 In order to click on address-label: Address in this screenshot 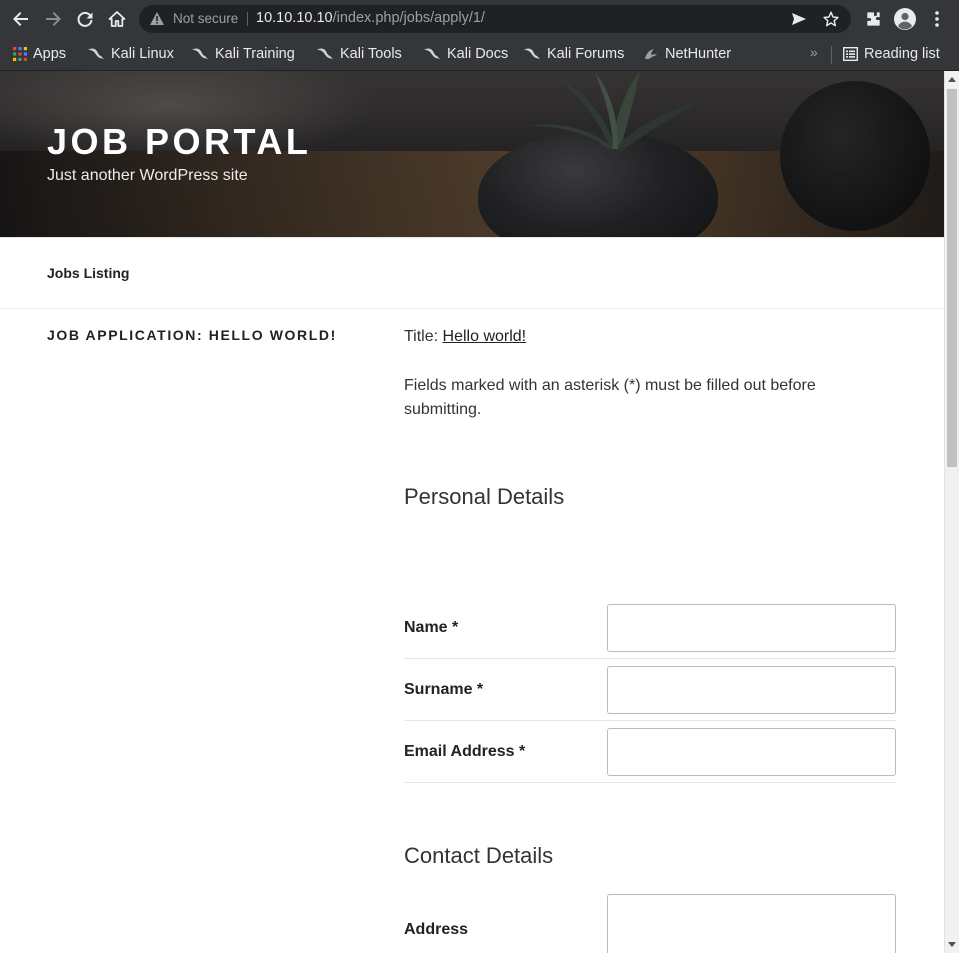, I will do `click(436, 929)`.